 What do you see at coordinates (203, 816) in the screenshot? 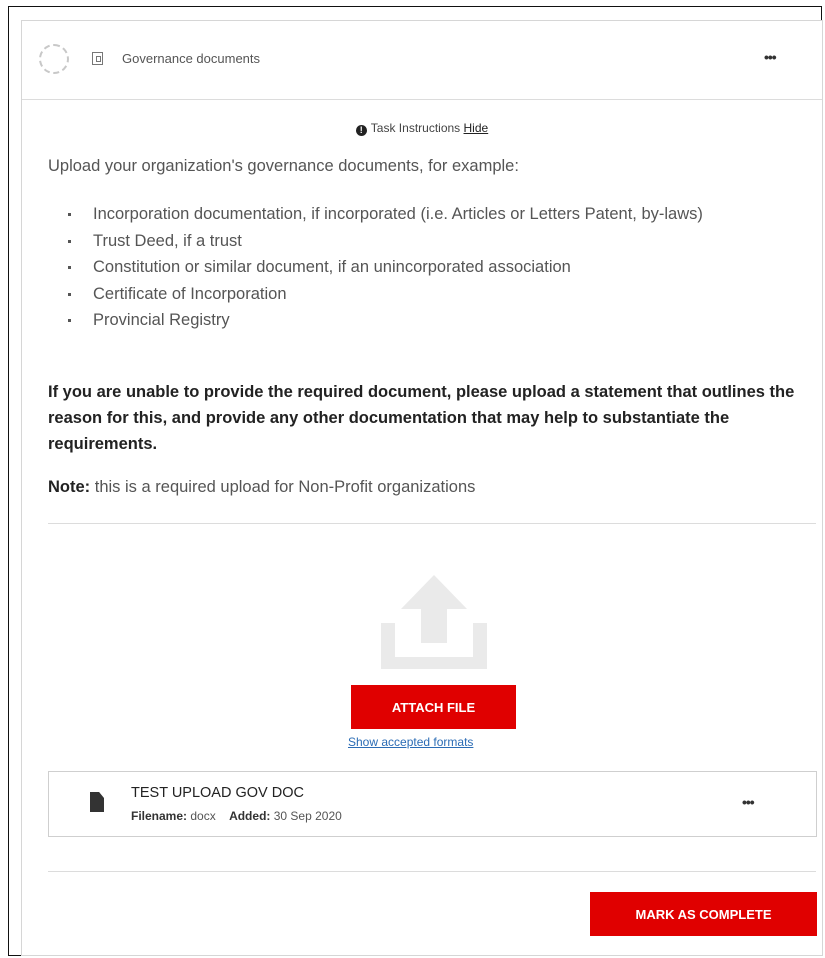
I see `filename-value: docx` at bounding box center [203, 816].